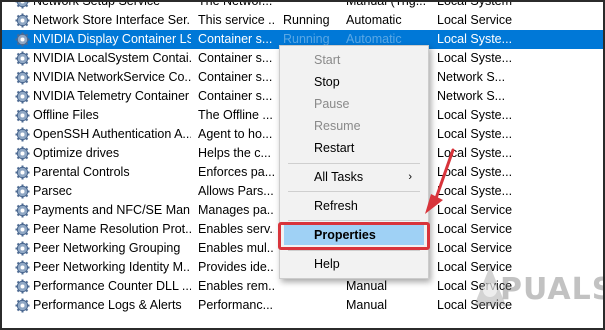 The height and width of the screenshot is (330, 605). I want to click on annotation-arrow-icon, so click(440, 181).